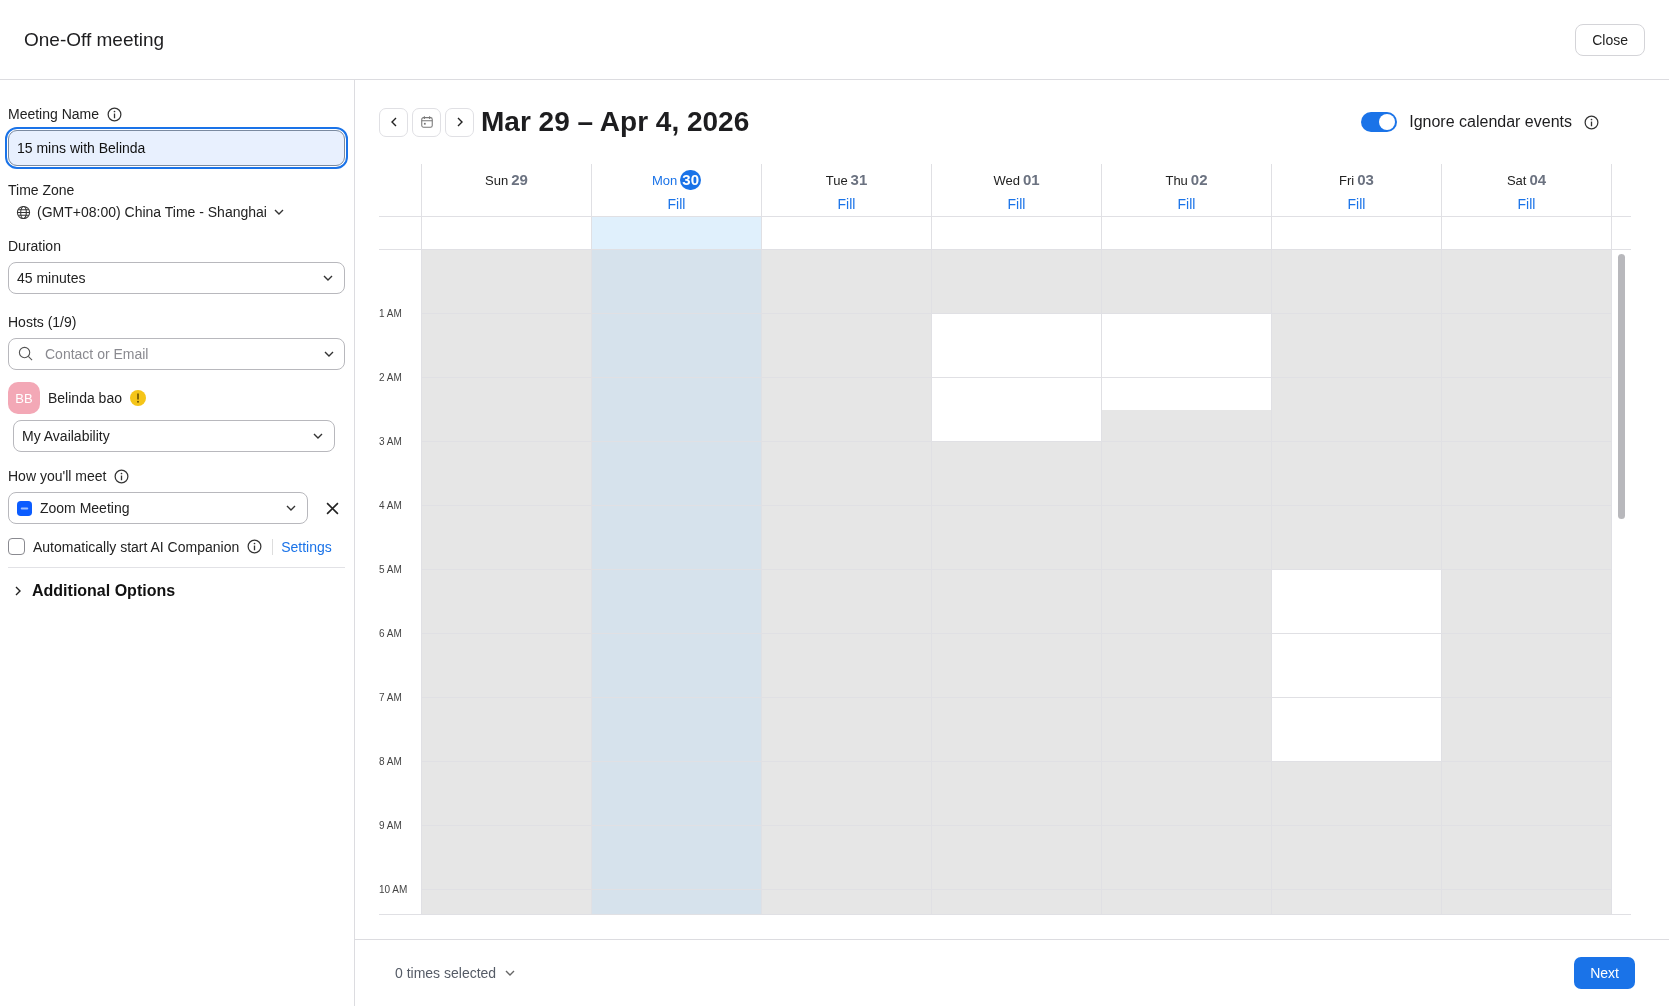 This screenshot has height=1006, width=1669. What do you see at coordinates (1356, 180) in the screenshot?
I see `day-header: Fri 03` at bounding box center [1356, 180].